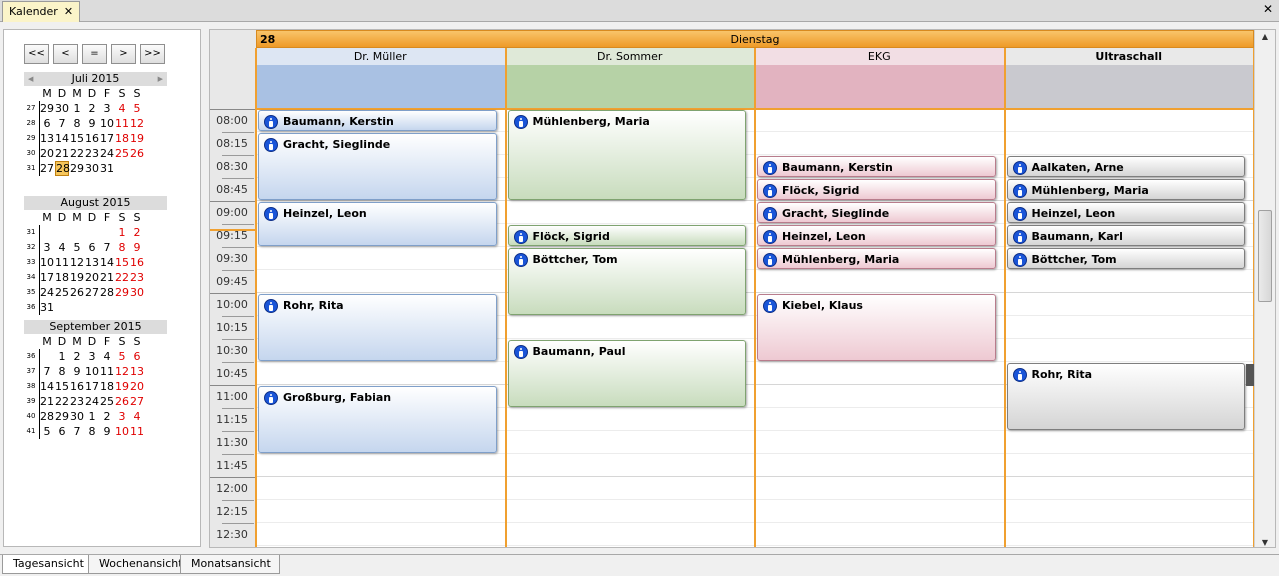 Image resolution: width=1279 pixels, height=576 pixels. What do you see at coordinates (1129, 56) in the screenshot?
I see `resource-header: Ultraschall` at bounding box center [1129, 56].